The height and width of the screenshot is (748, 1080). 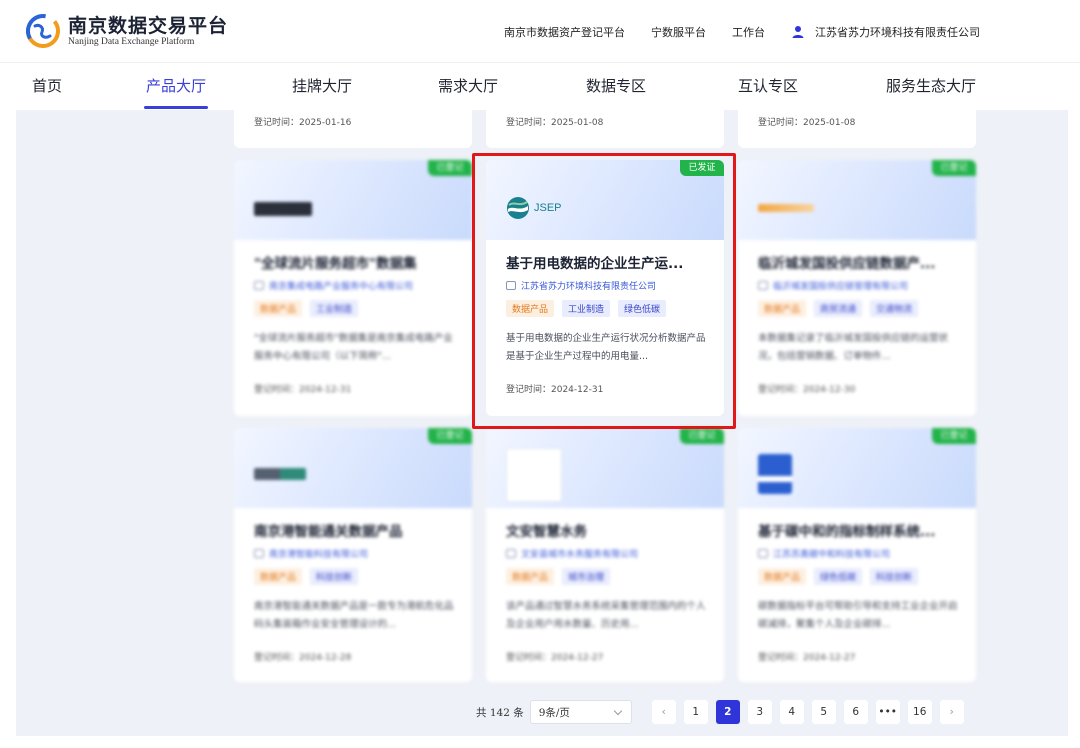 What do you see at coordinates (798, 32) in the screenshot?
I see `user-icon` at bounding box center [798, 32].